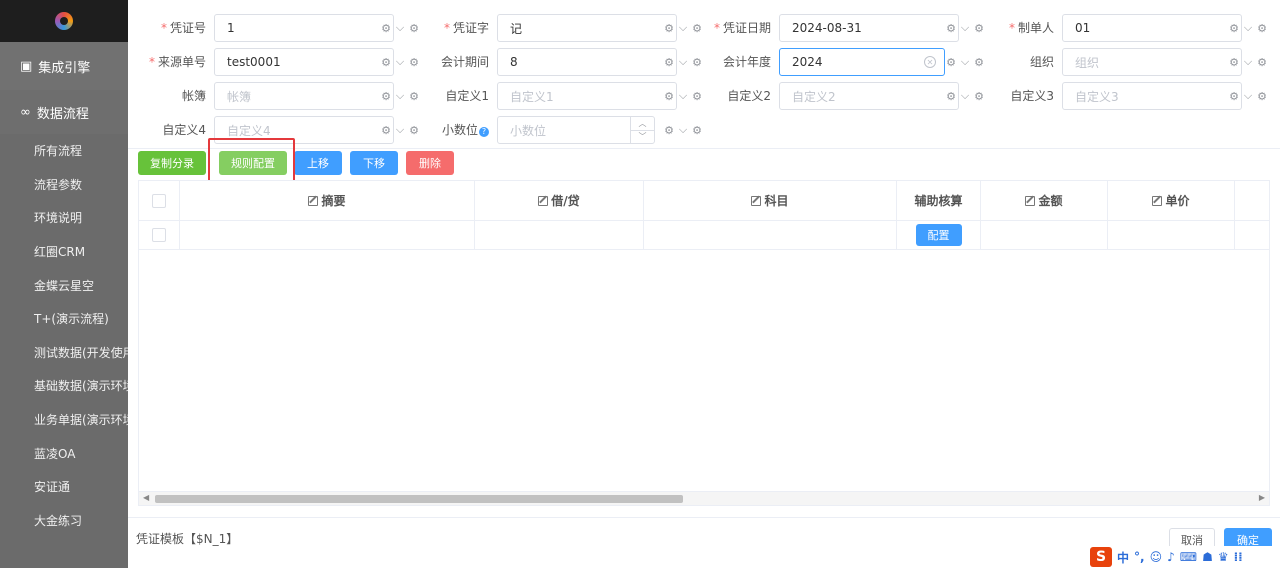  I want to click on custom3-input: 自定义3, so click(1152, 96).